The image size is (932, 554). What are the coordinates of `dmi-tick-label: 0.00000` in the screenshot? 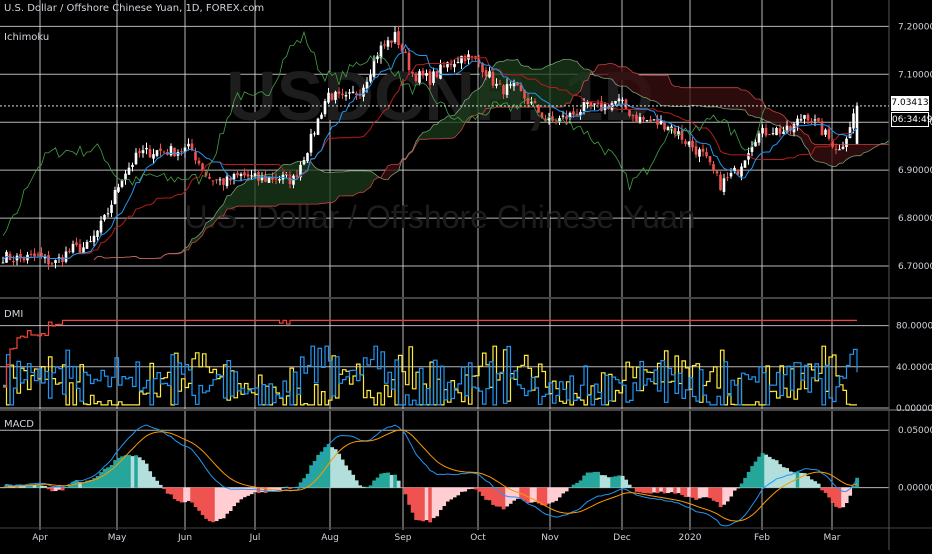 It's located at (914, 409).